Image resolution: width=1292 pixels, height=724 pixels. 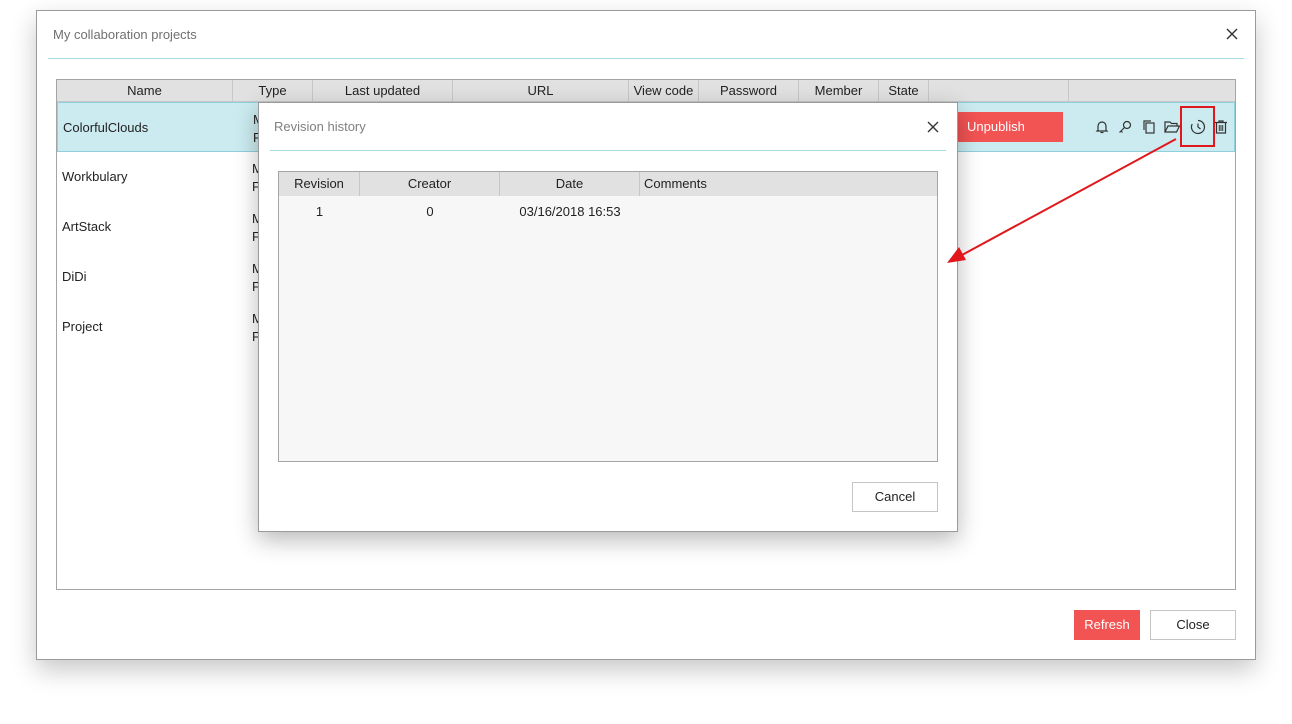 What do you see at coordinates (904, 91) in the screenshot?
I see `column-header-state: State` at bounding box center [904, 91].